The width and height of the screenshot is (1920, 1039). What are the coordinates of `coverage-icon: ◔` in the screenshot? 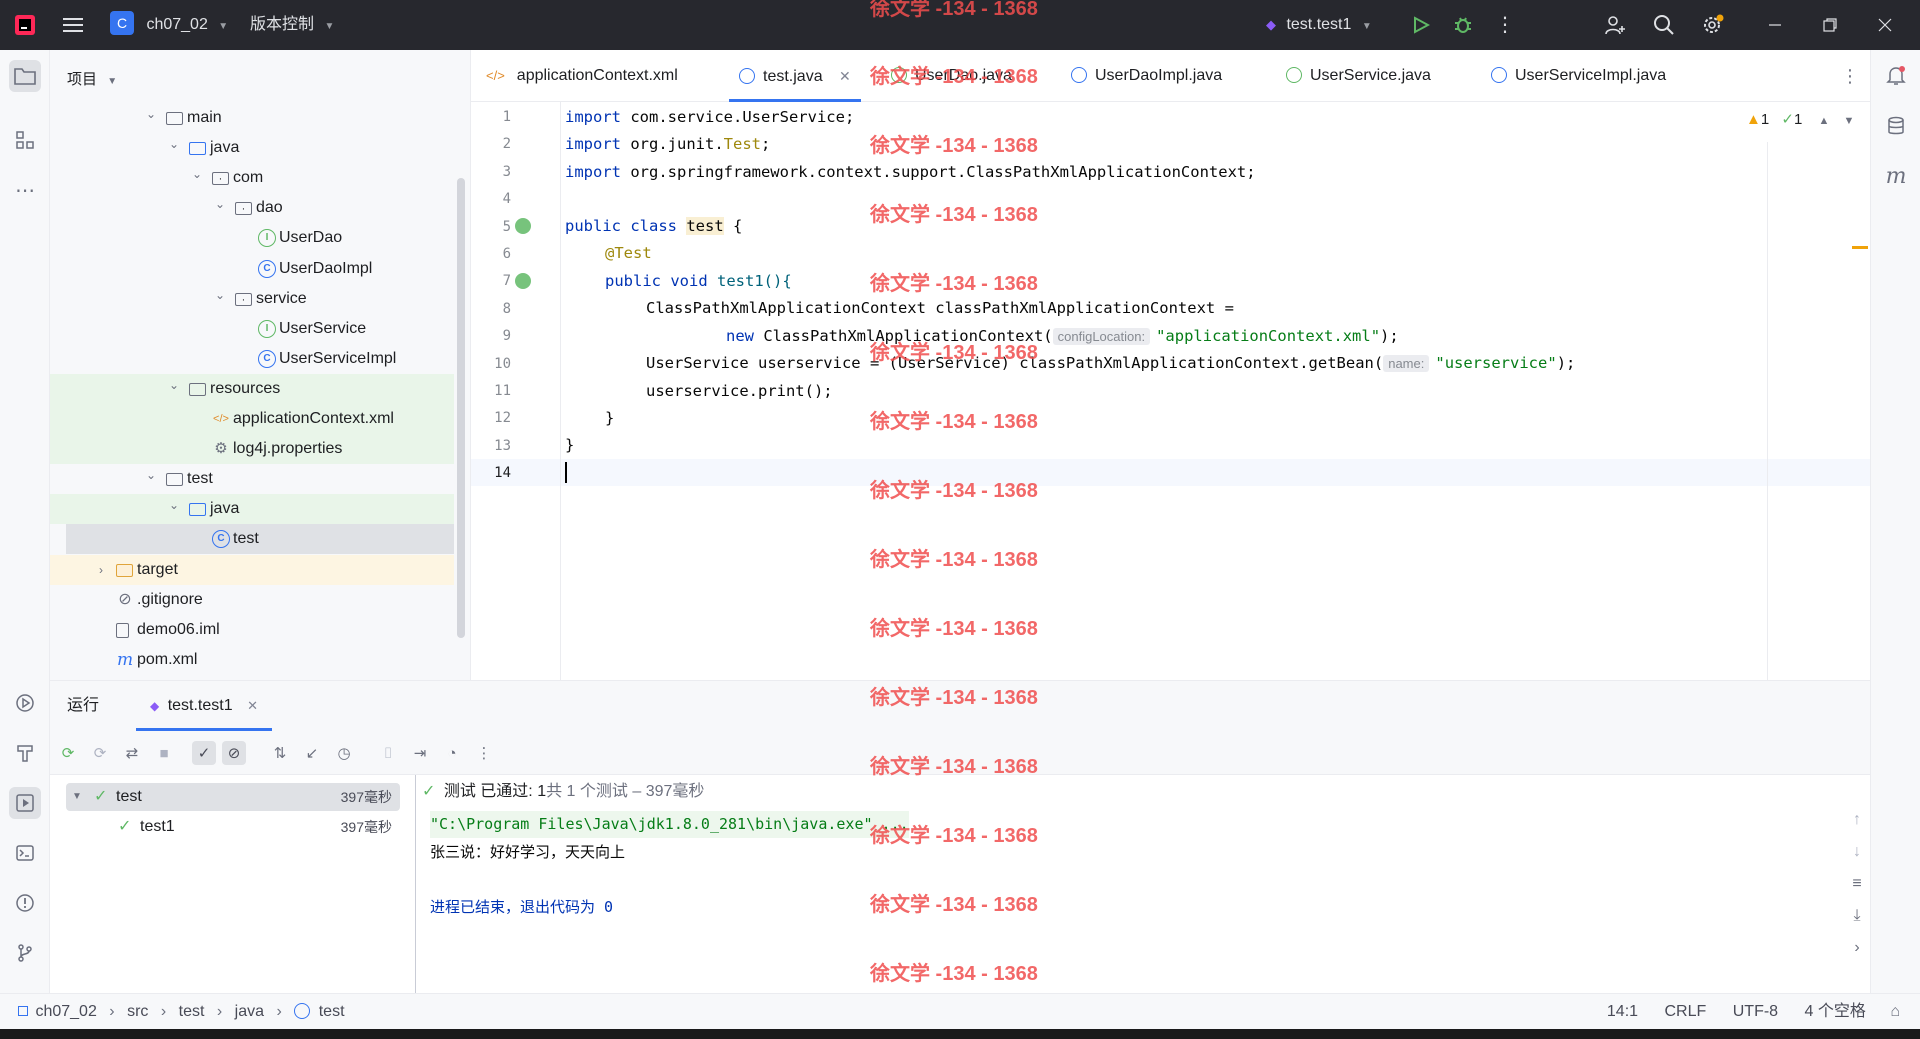 It's located at (452, 753).